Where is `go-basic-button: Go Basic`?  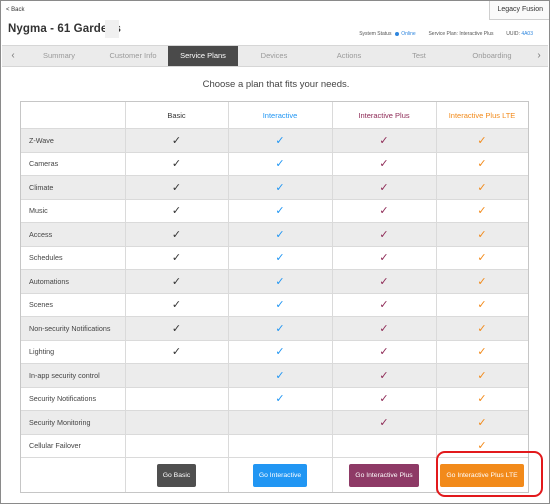 go-basic-button: Go Basic is located at coordinates (176, 475).